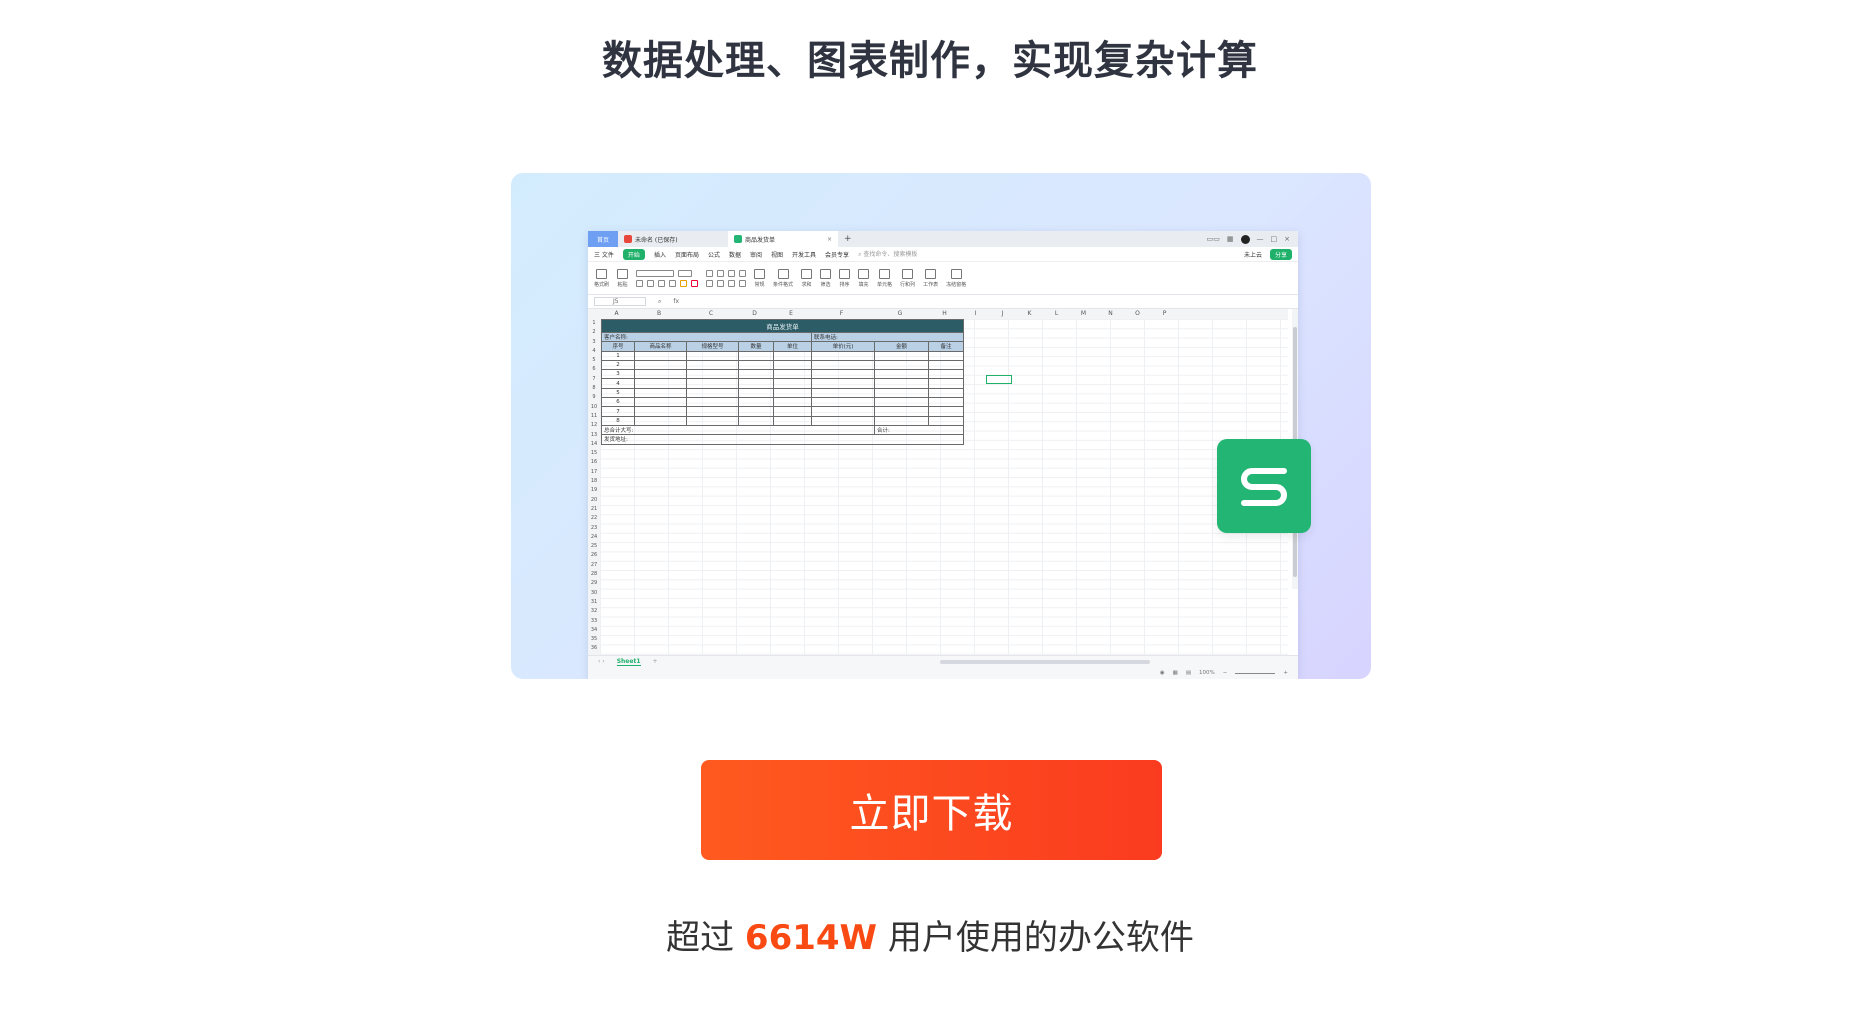 This screenshot has width=1860, height=1013. What do you see at coordinates (655, 661) in the screenshot?
I see `add-sheet-icon: +` at bounding box center [655, 661].